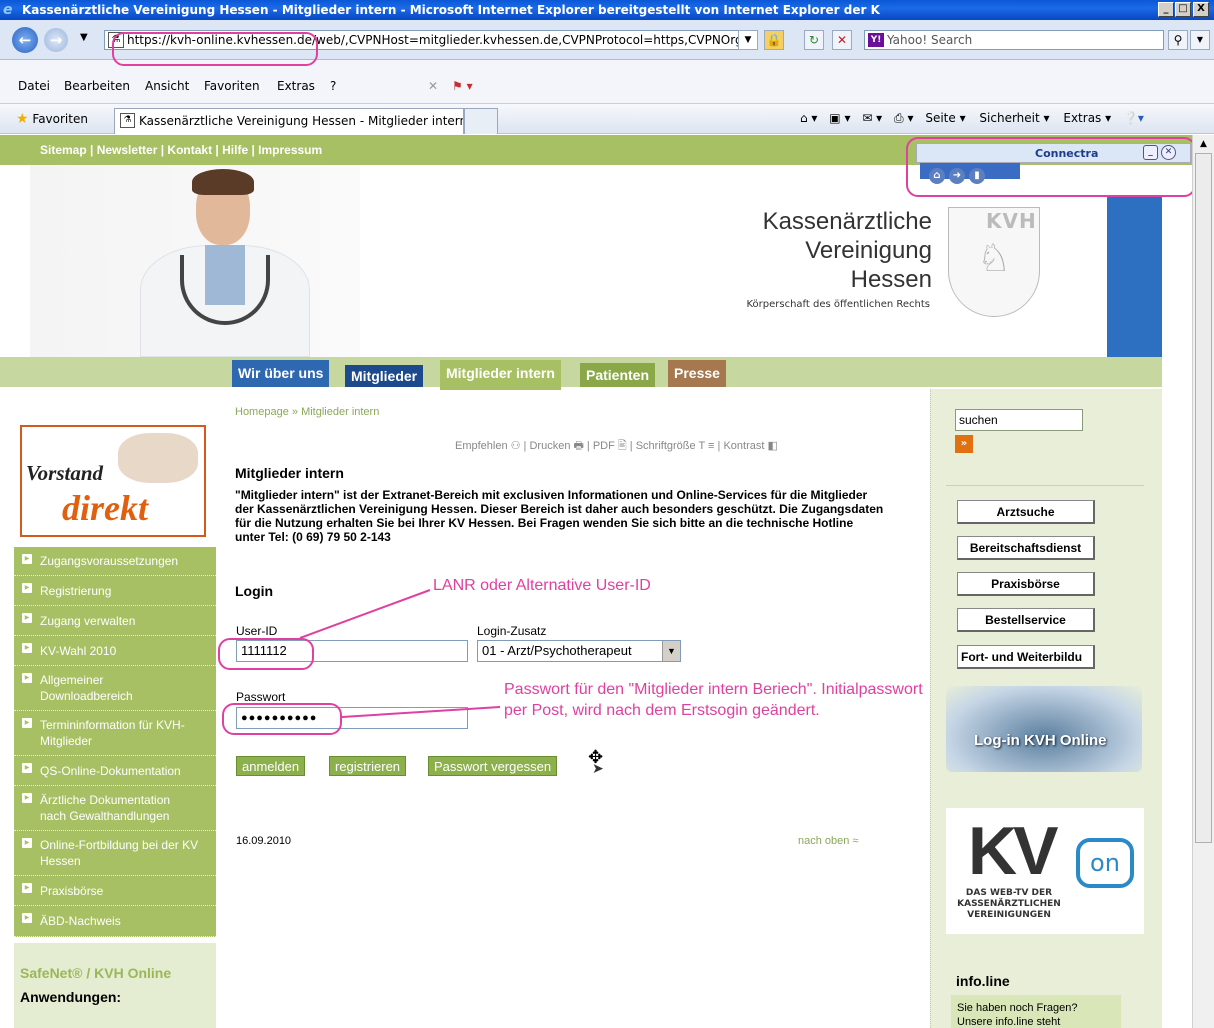 This screenshot has height=1028, width=1214. Describe the element at coordinates (814, 40) in the screenshot. I see `refresh-icon: ↻` at that location.